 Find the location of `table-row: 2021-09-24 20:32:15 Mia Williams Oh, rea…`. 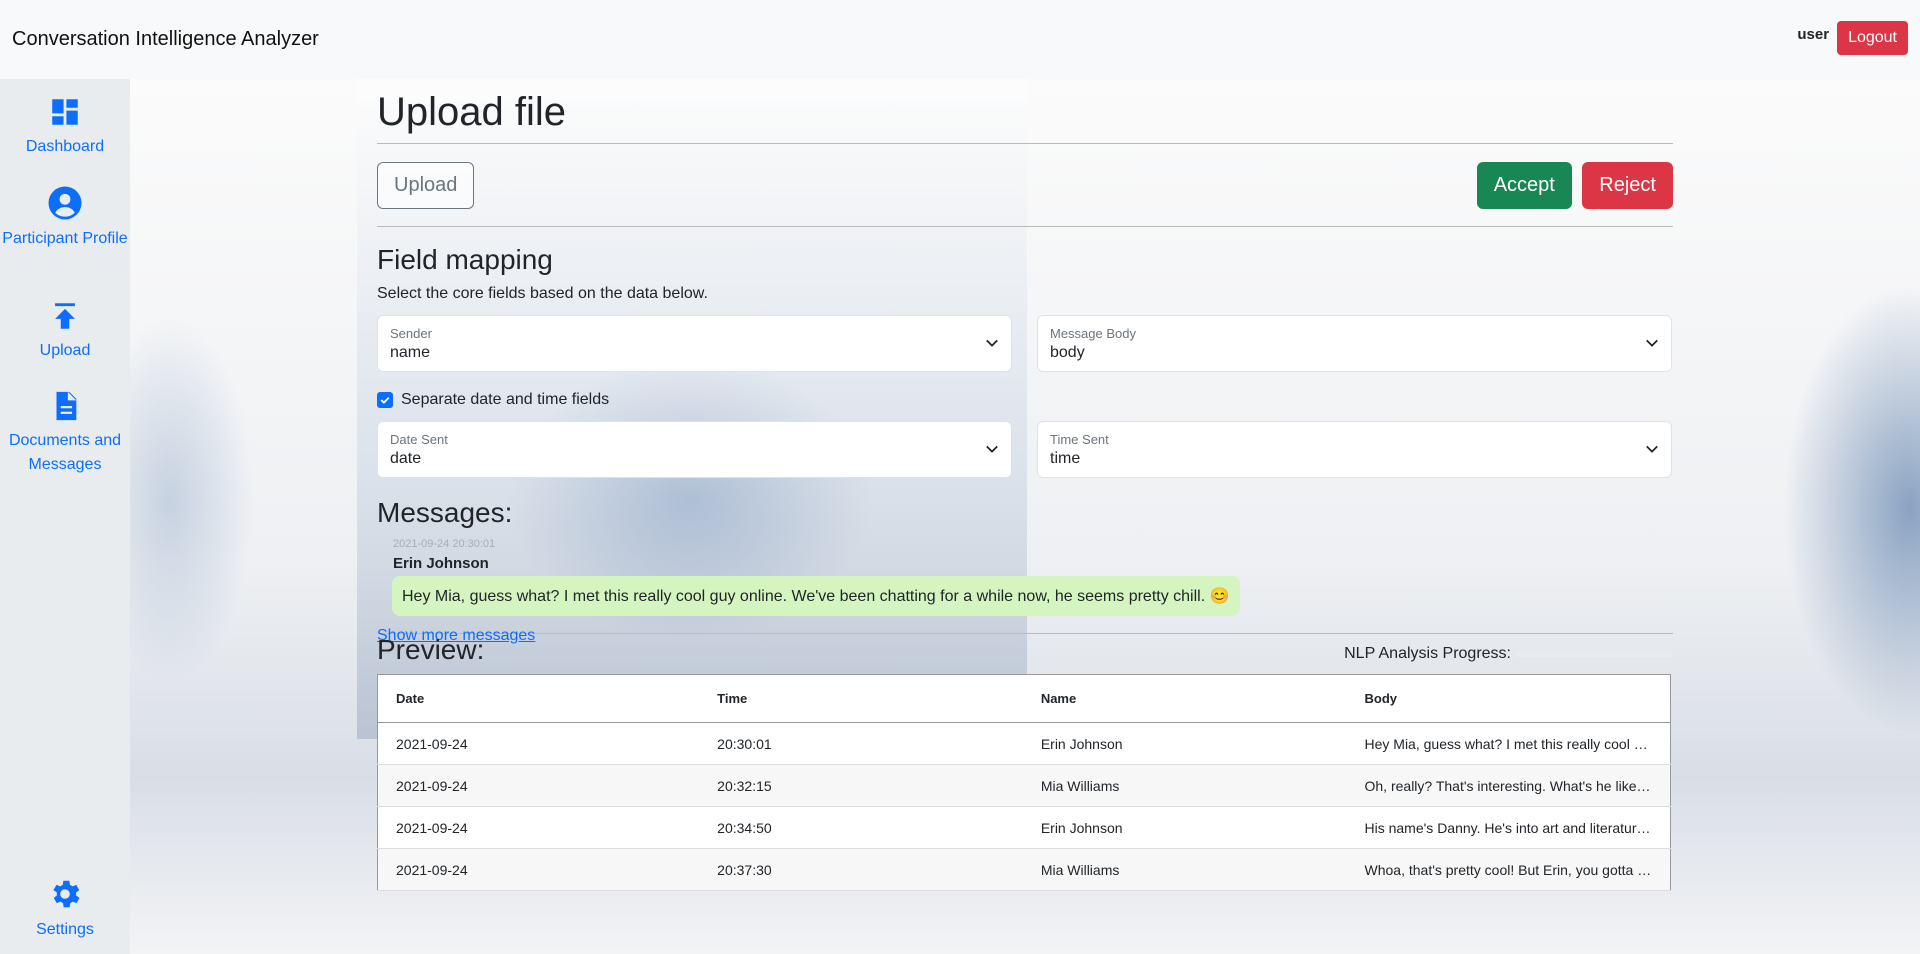

table-row: 2021-09-24 20:32:15 Mia Williams Oh, rea… is located at coordinates (1024, 785).